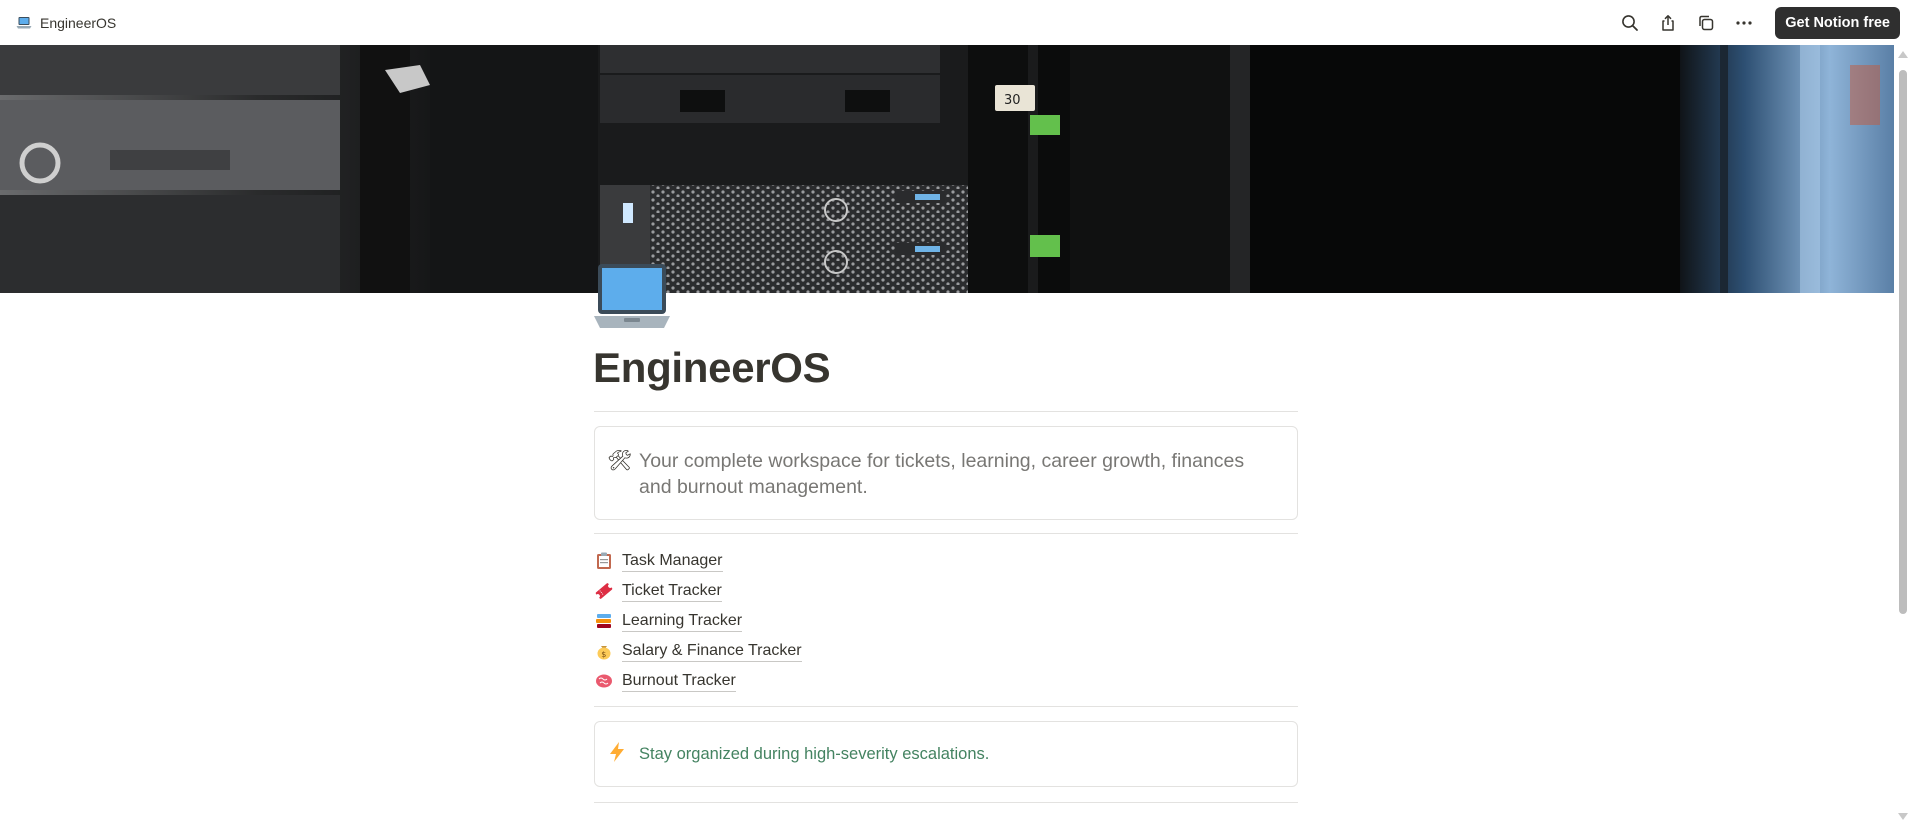 This screenshot has width=1912, height=826. I want to click on breadcrumb-title: EngineerOS, so click(78, 22).